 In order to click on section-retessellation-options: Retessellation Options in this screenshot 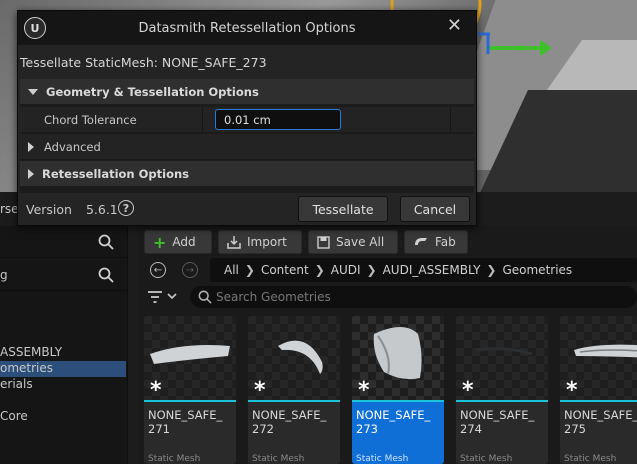, I will do `click(247, 174)`.